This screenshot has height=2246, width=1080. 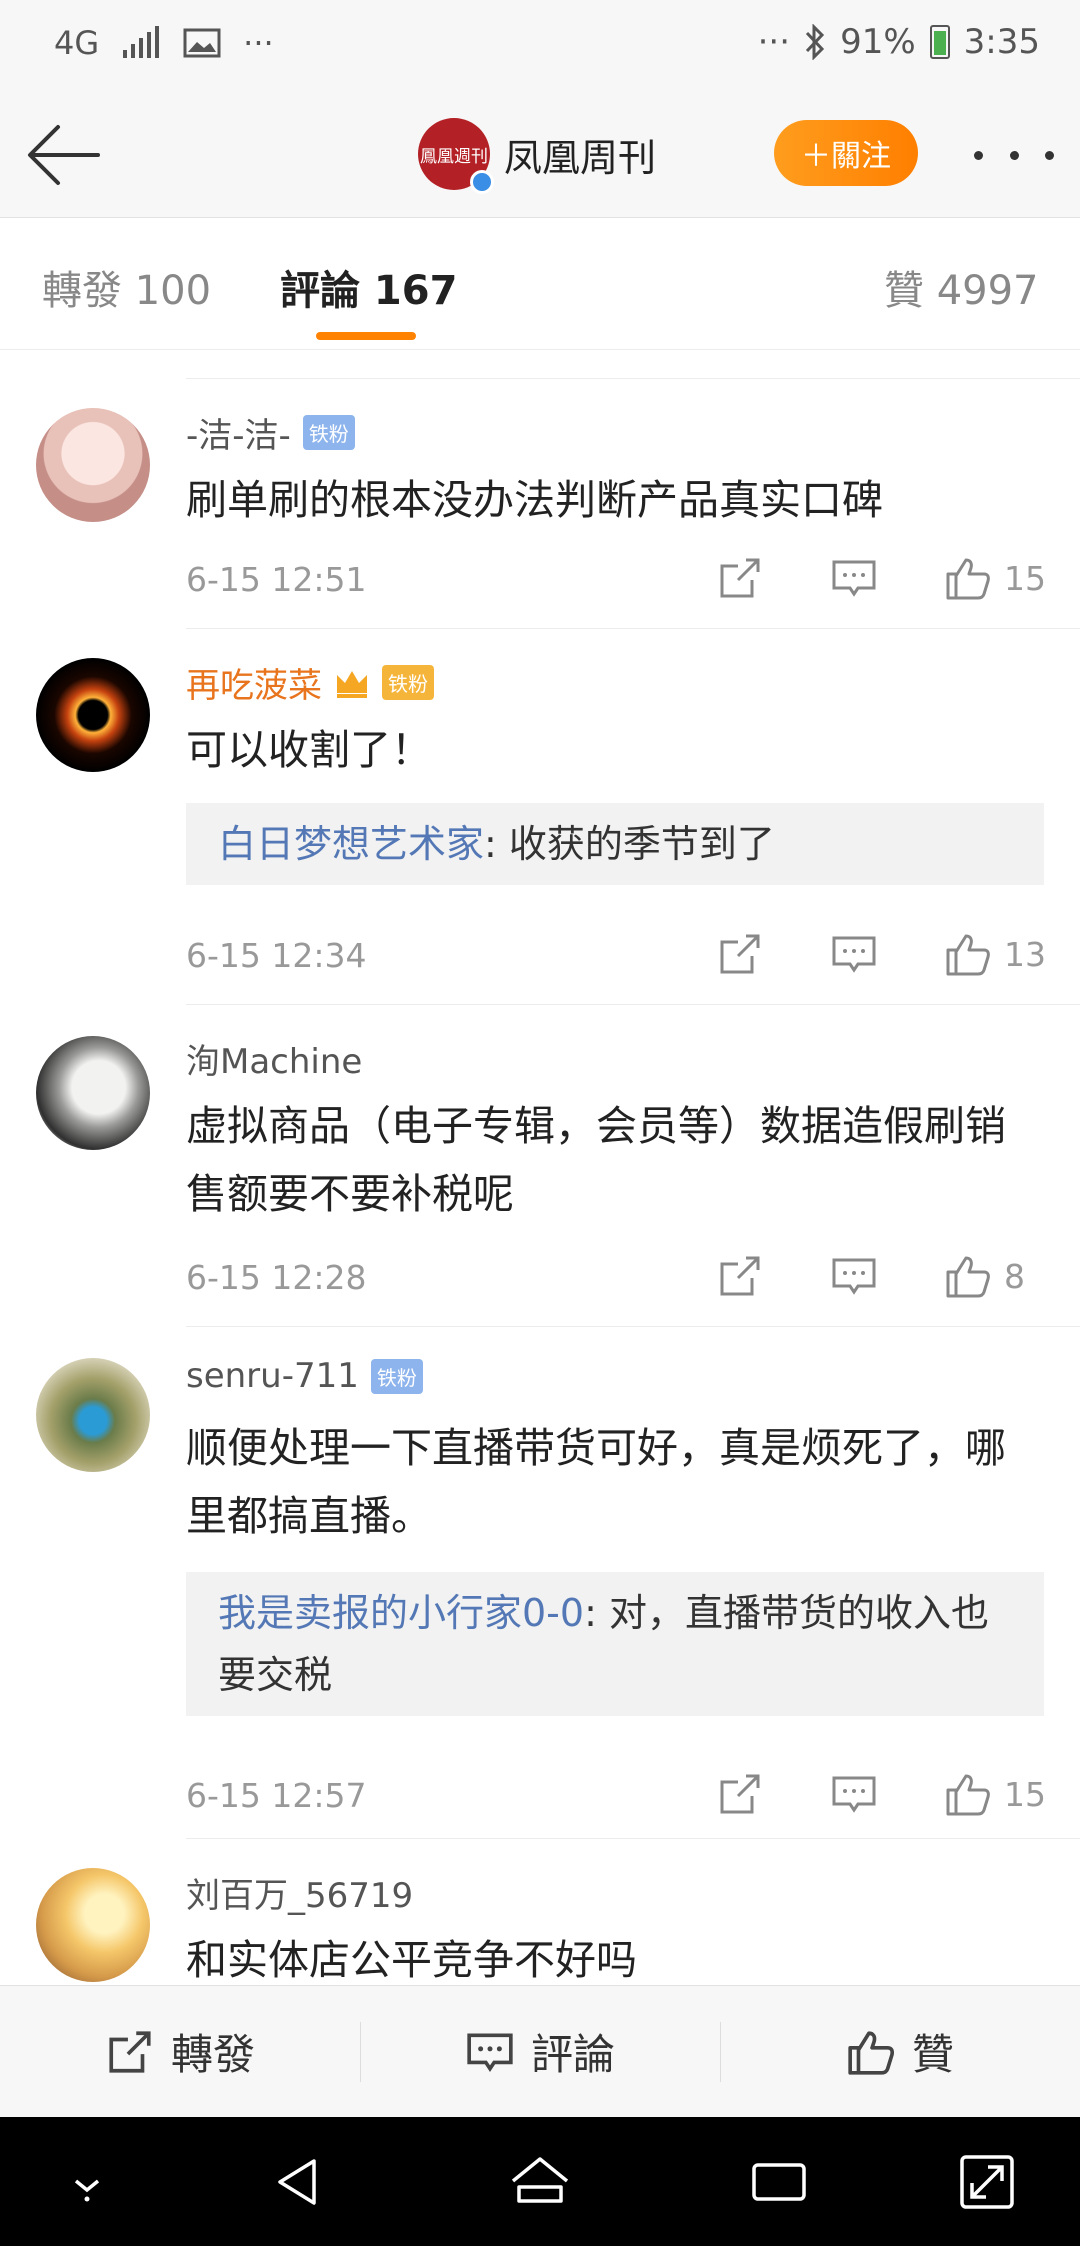 I want to click on comment-actions: 13, so click(x=848, y=954).